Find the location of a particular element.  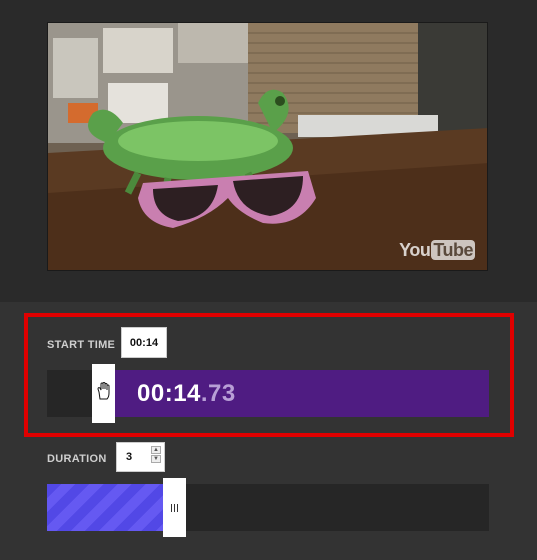

start-time-display-fraction: .73 is located at coordinates (218, 393).